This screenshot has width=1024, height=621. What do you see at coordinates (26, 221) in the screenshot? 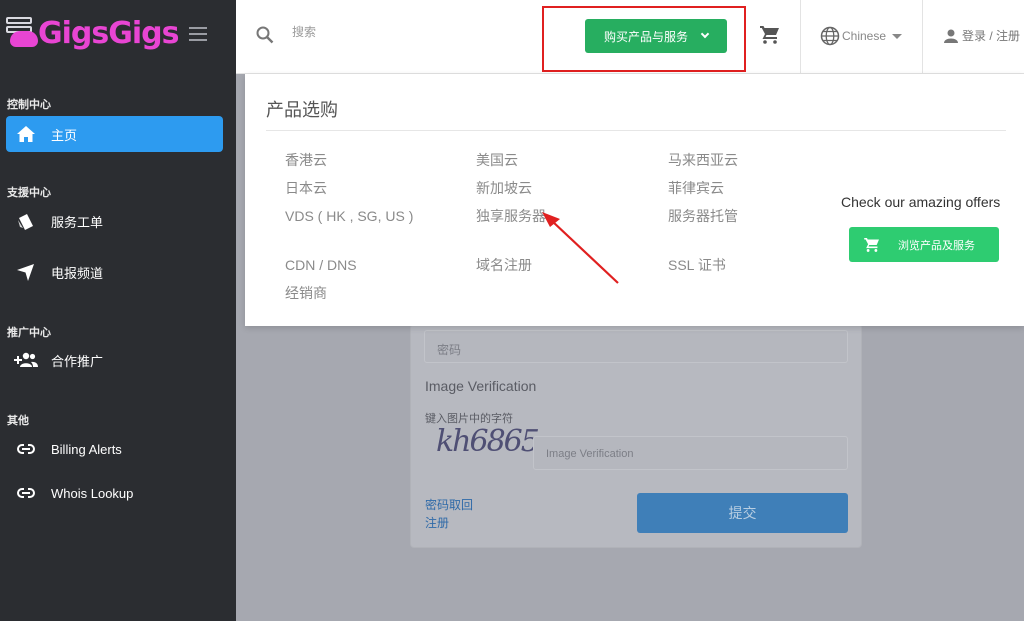
I see `ticket-icon` at bounding box center [26, 221].